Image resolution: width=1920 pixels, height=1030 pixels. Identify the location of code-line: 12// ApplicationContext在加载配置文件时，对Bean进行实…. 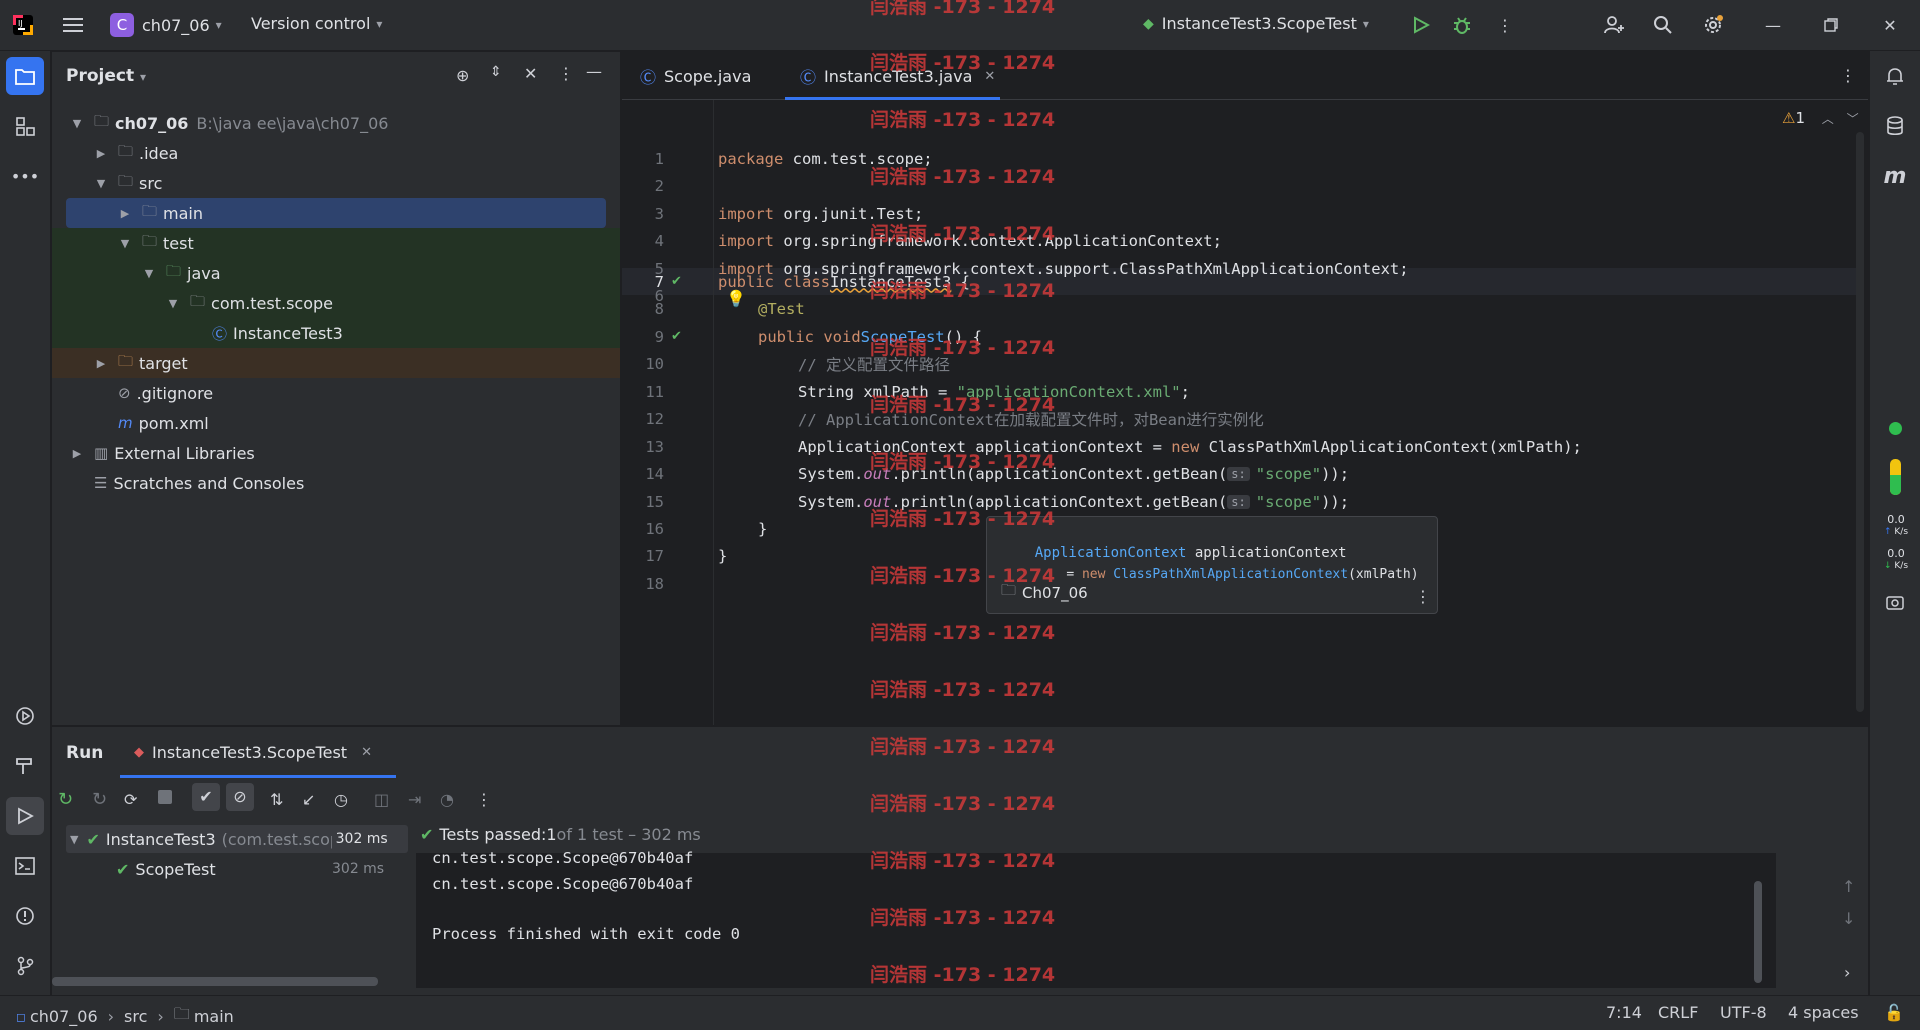
(1222, 418).